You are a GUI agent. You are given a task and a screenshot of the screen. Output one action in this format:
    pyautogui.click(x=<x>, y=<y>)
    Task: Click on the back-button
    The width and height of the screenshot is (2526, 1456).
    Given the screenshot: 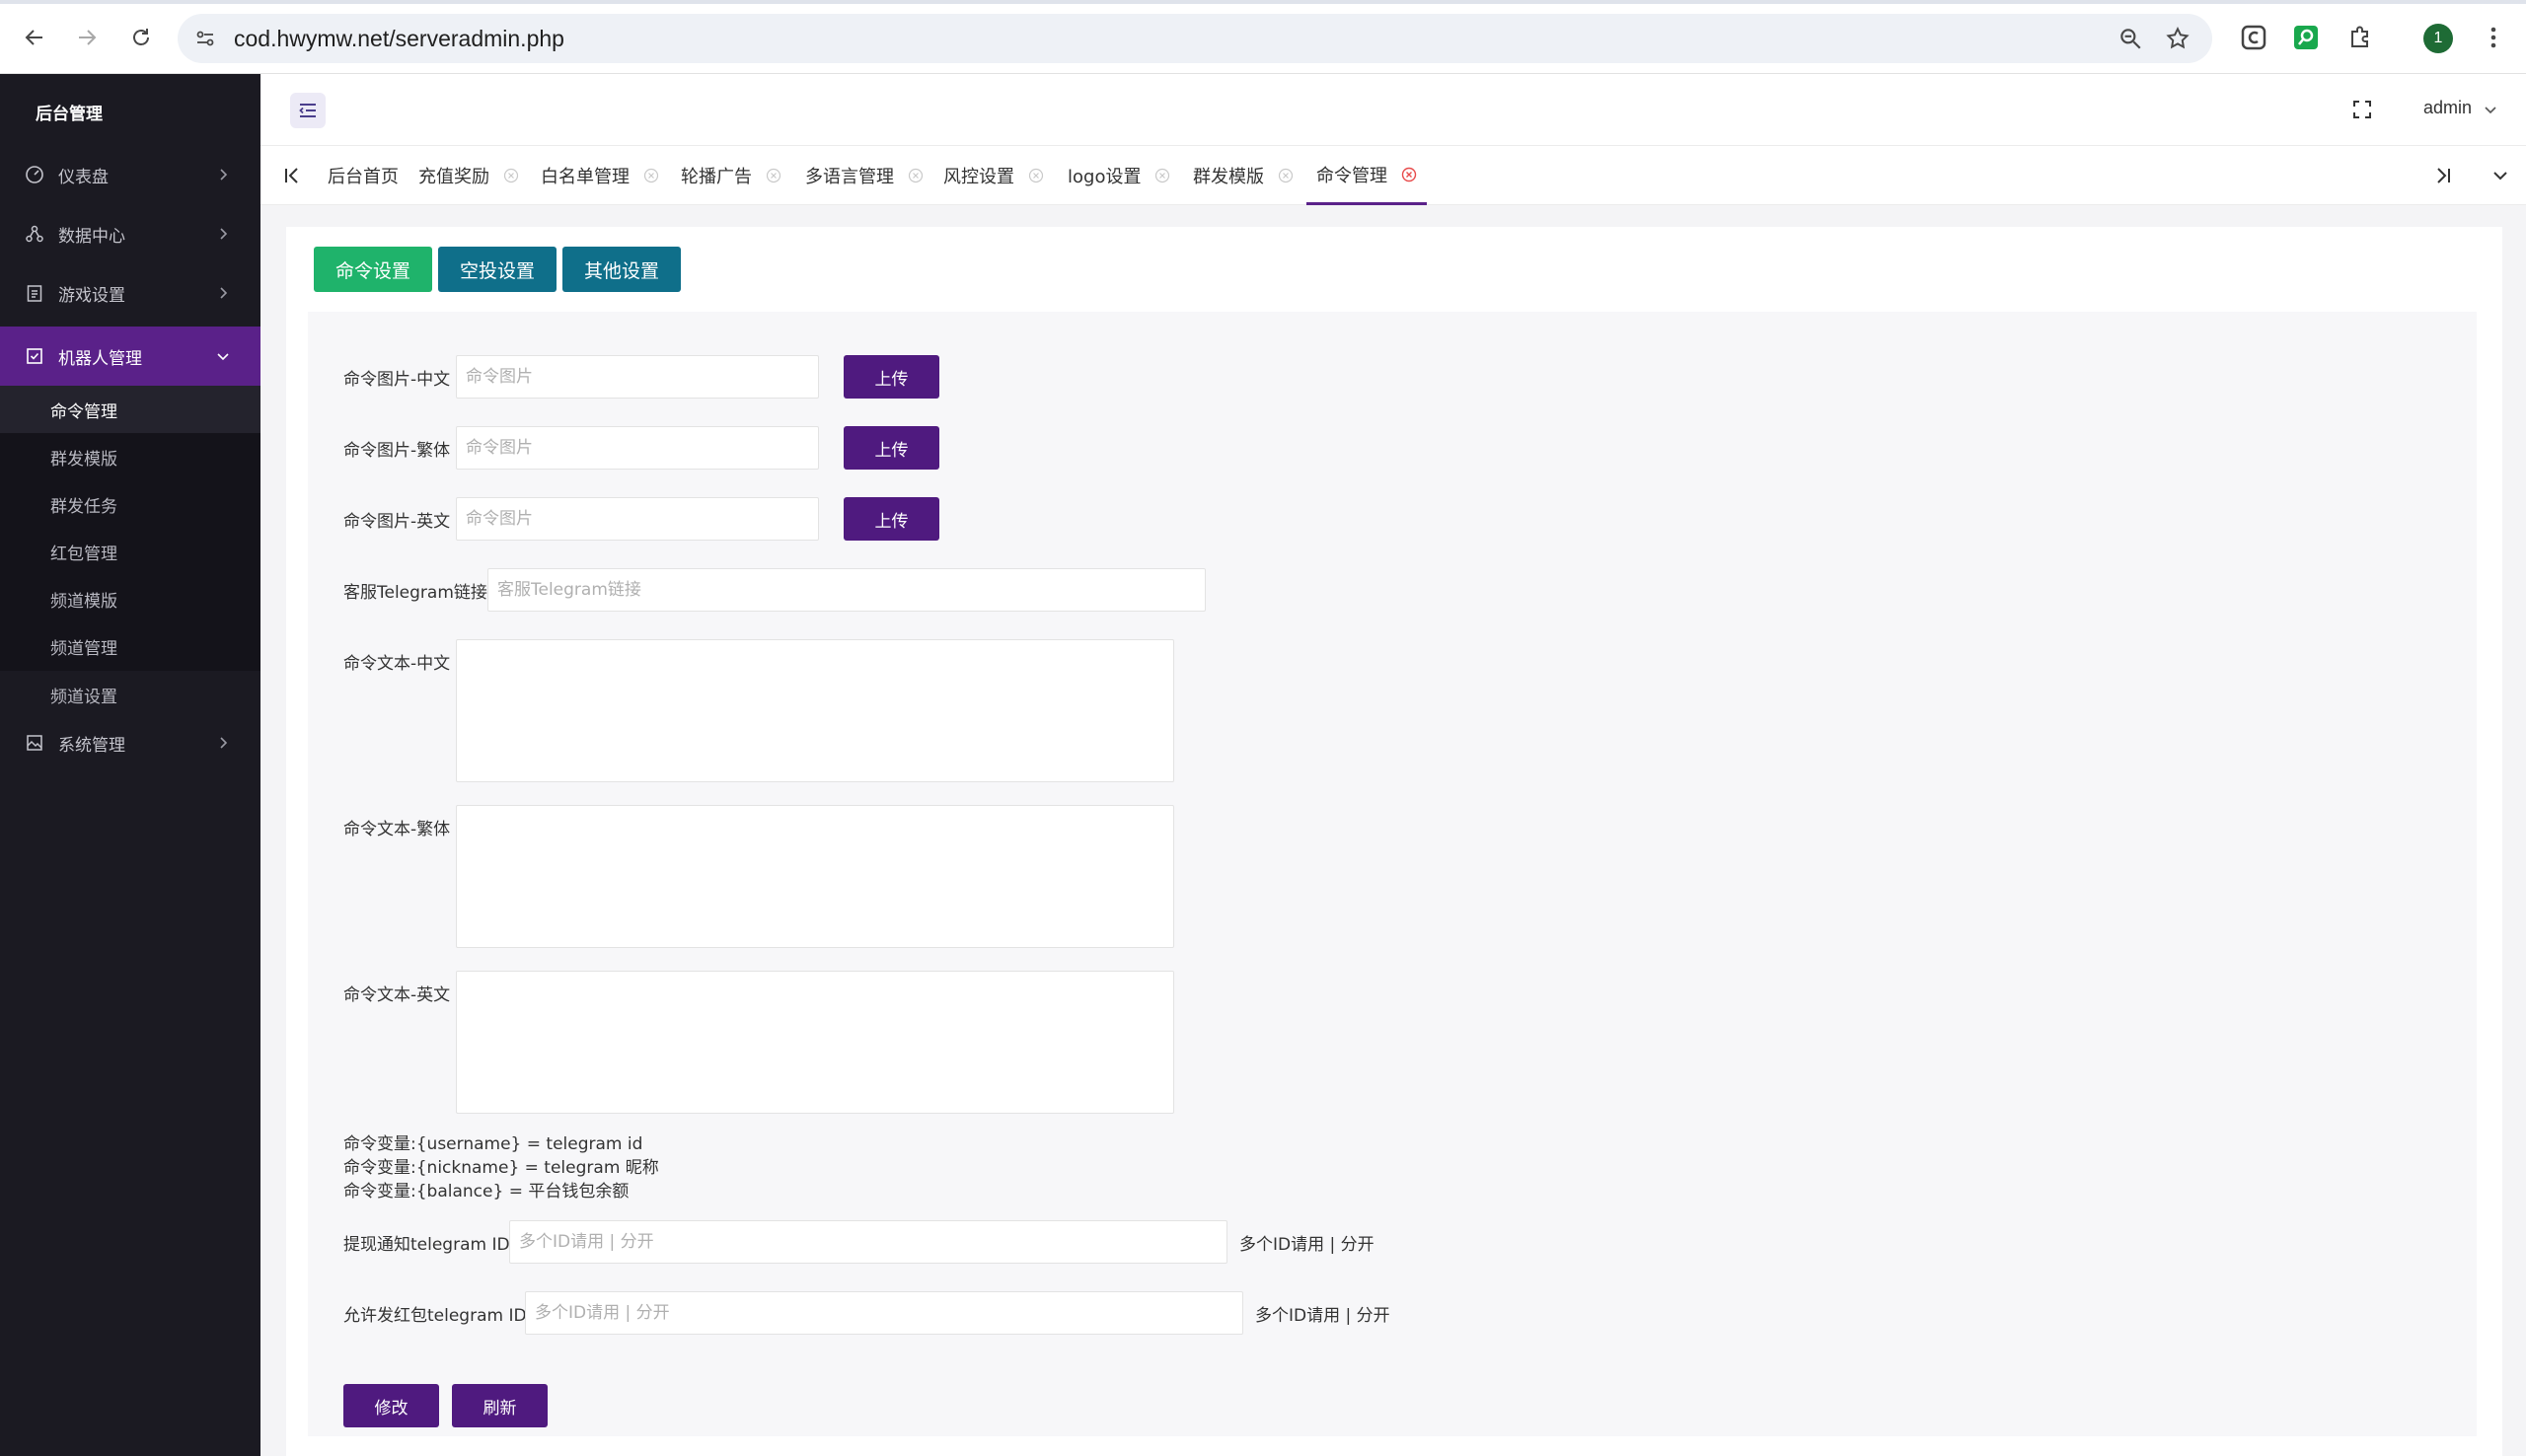 What is the action you would take?
    pyautogui.click(x=34, y=37)
    